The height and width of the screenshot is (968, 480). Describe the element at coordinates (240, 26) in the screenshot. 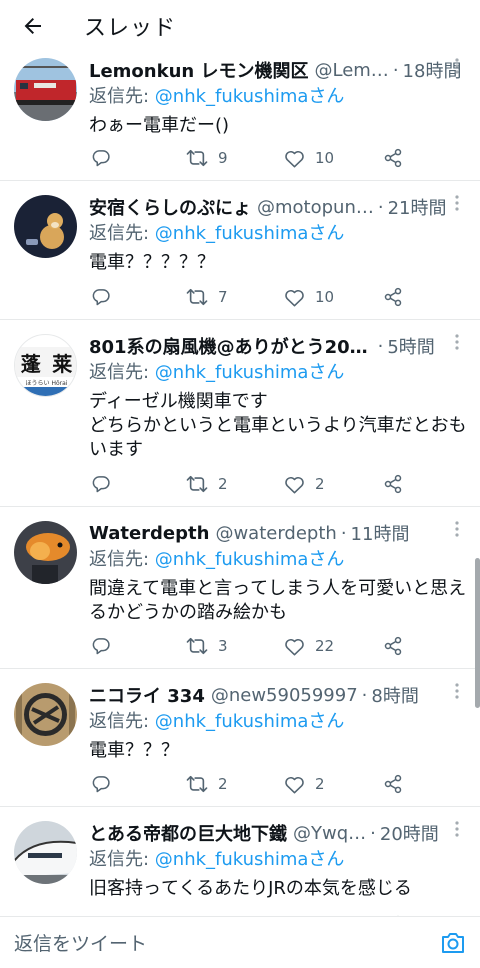

I see `top-bar: スレッド` at that location.